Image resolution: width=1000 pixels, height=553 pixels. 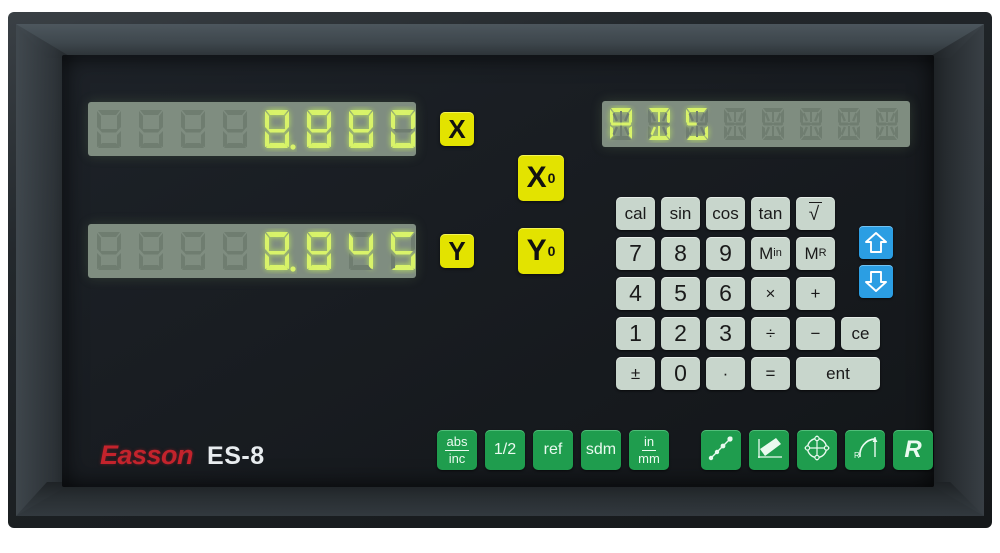 I want to click on key-label: =, so click(x=770, y=373).